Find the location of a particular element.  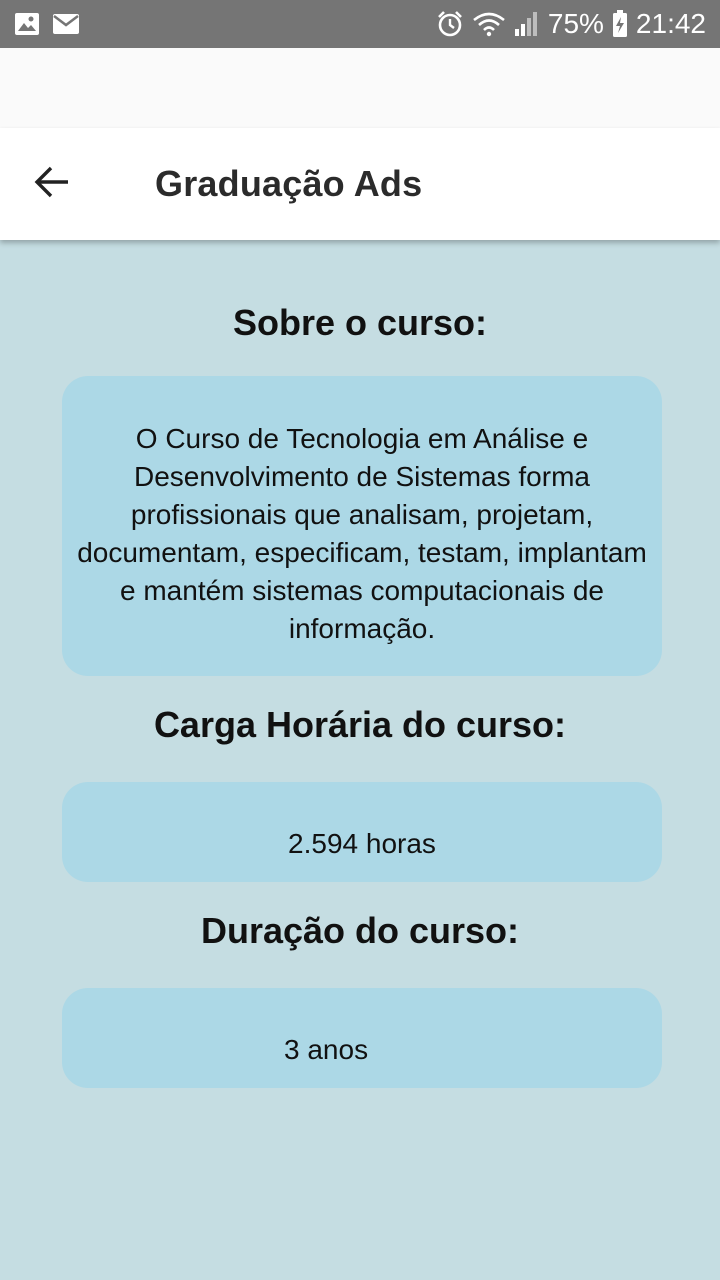

wifi-icon is located at coordinates (489, 24).